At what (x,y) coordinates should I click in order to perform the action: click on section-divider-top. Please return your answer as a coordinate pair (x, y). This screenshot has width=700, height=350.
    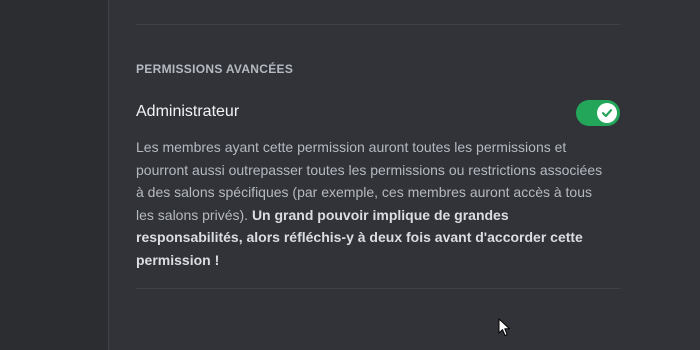
    Looking at the image, I should click on (378, 24).